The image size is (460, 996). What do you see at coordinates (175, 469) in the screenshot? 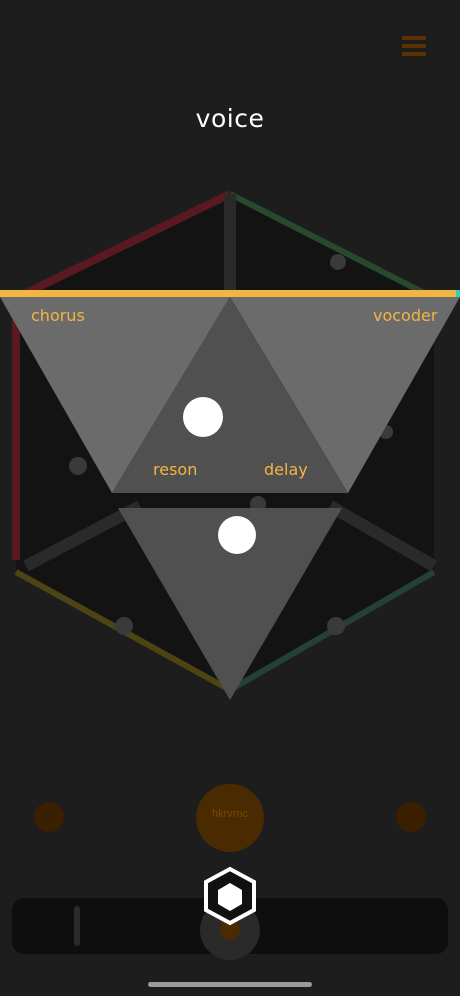
I see `reson-label: reson` at bounding box center [175, 469].